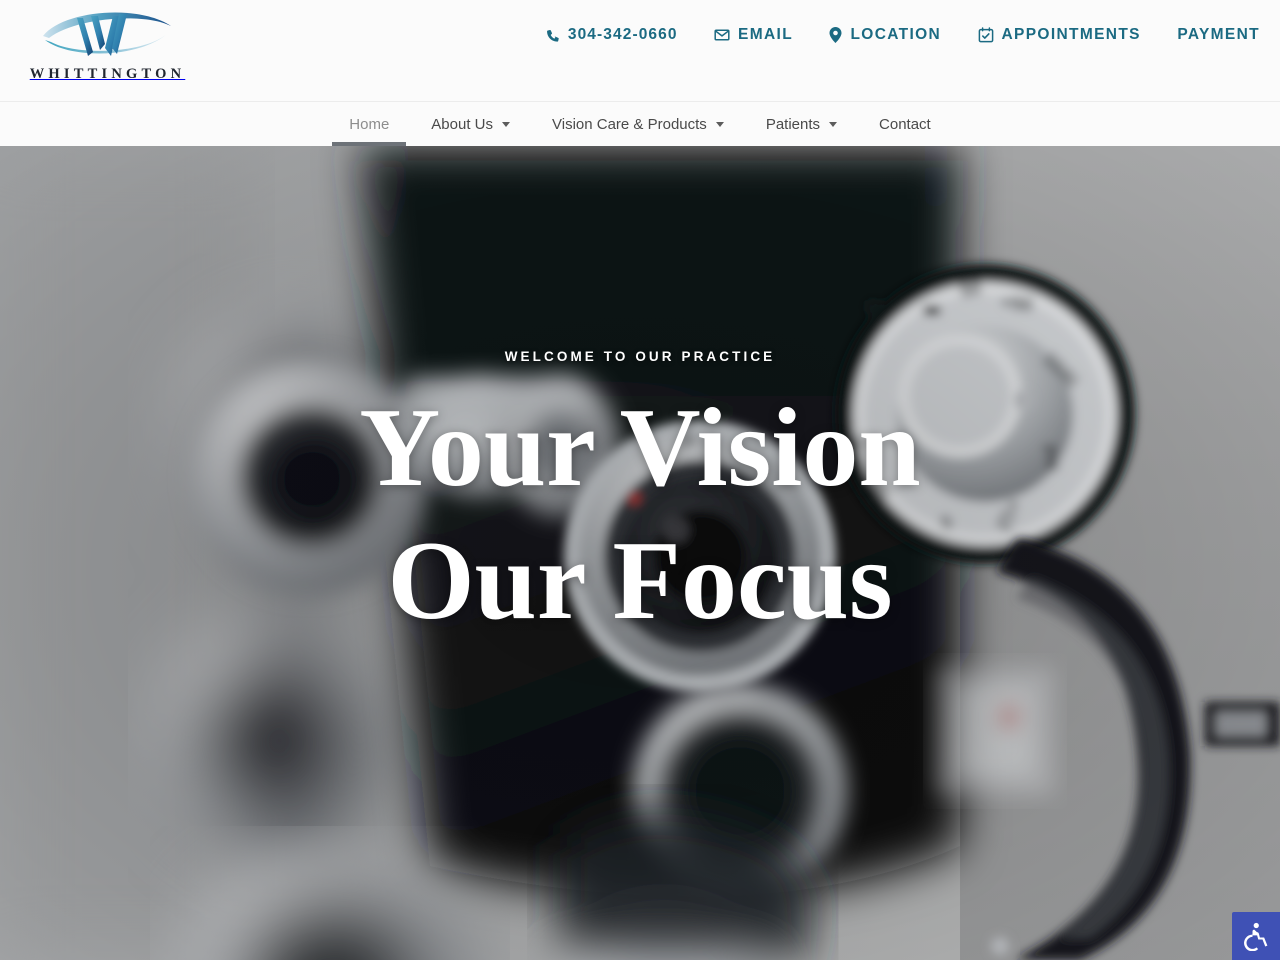  I want to click on nav-item-home: Home, so click(369, 124).